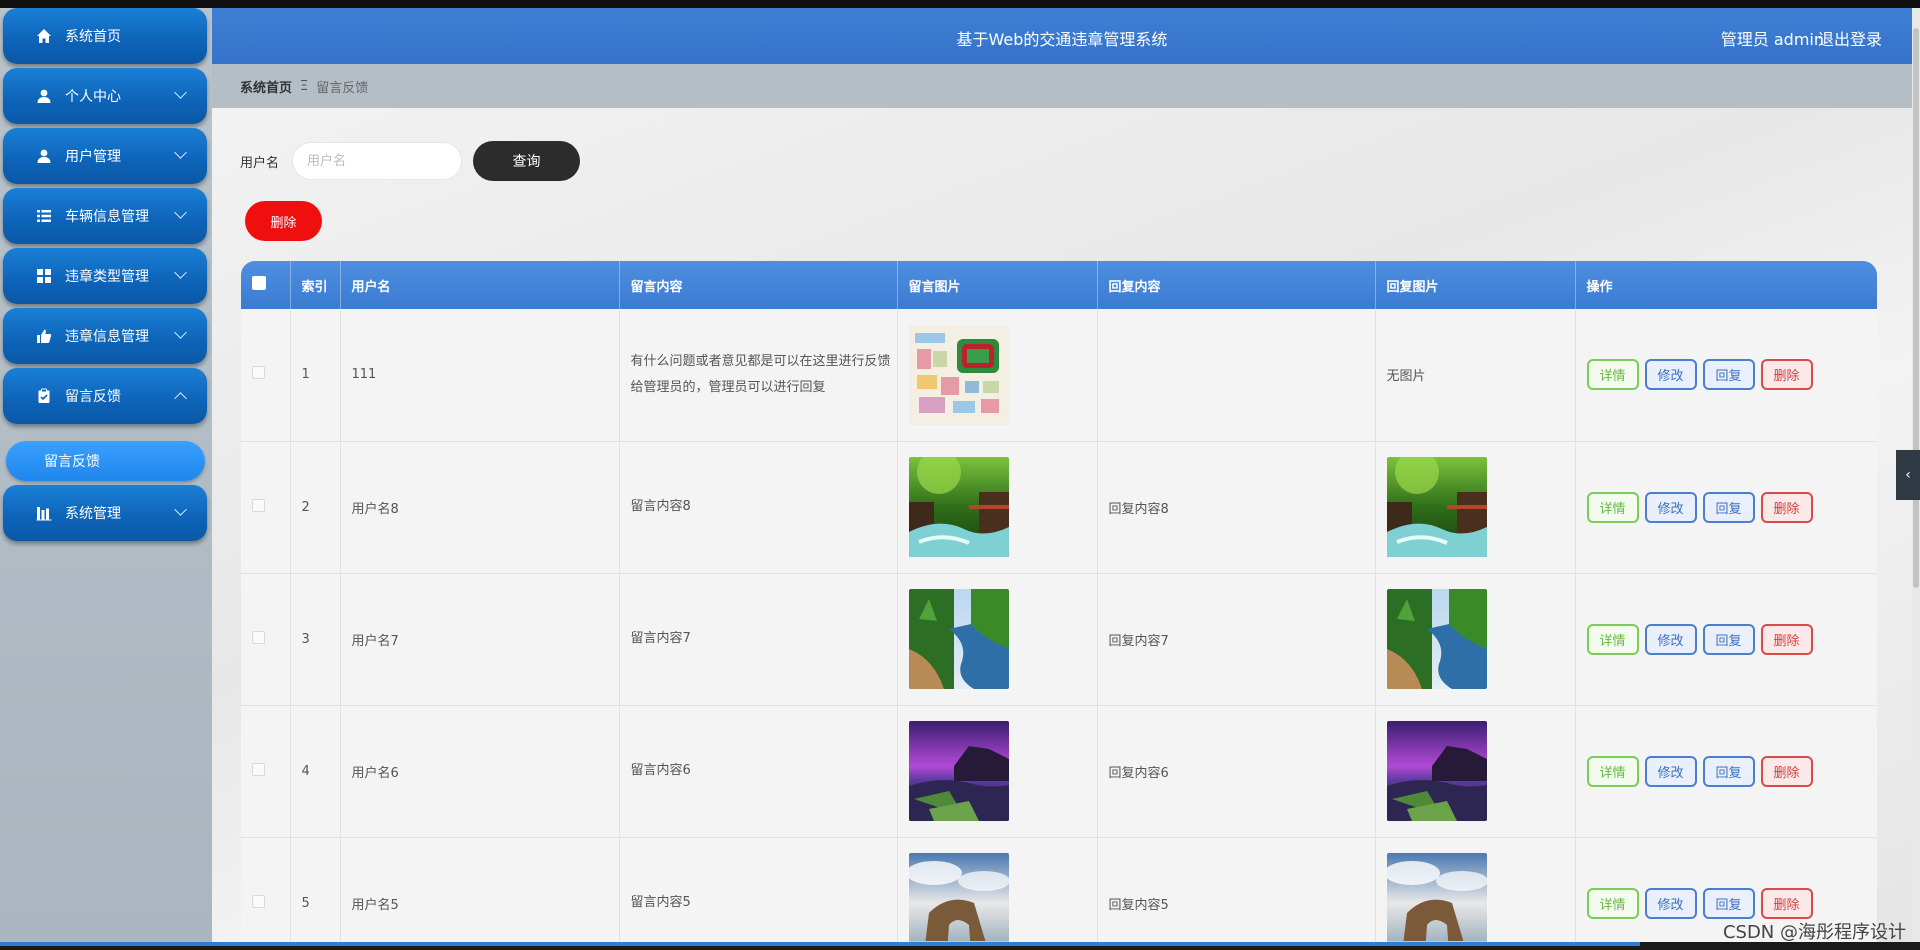 This screenshot has width=1920, height=950. Describe the element at coordinates (93, 514) in the screenshot. I see `sidebar-item-label: 系统管理` at that location.